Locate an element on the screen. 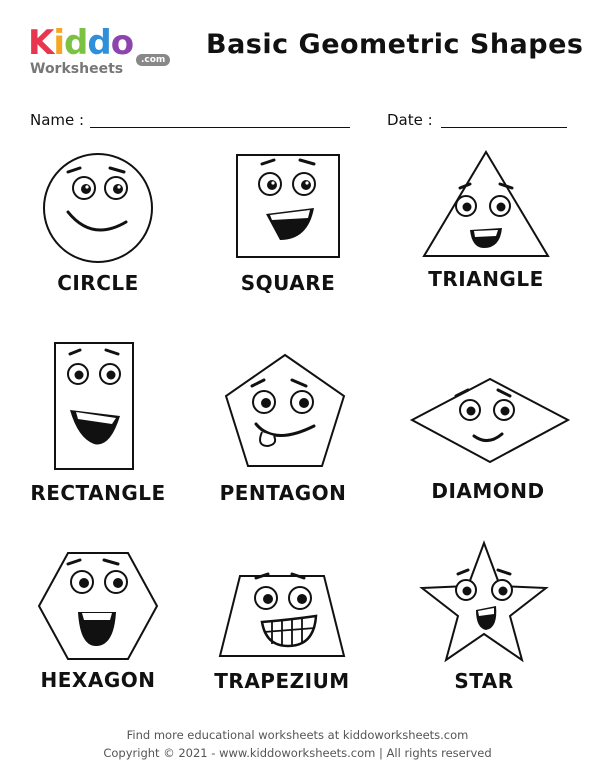 This screenshot has height=770, width=595. kiddo-worksheets-logo: Kiddo Worksheets .com is located at coordinates (103, 54).